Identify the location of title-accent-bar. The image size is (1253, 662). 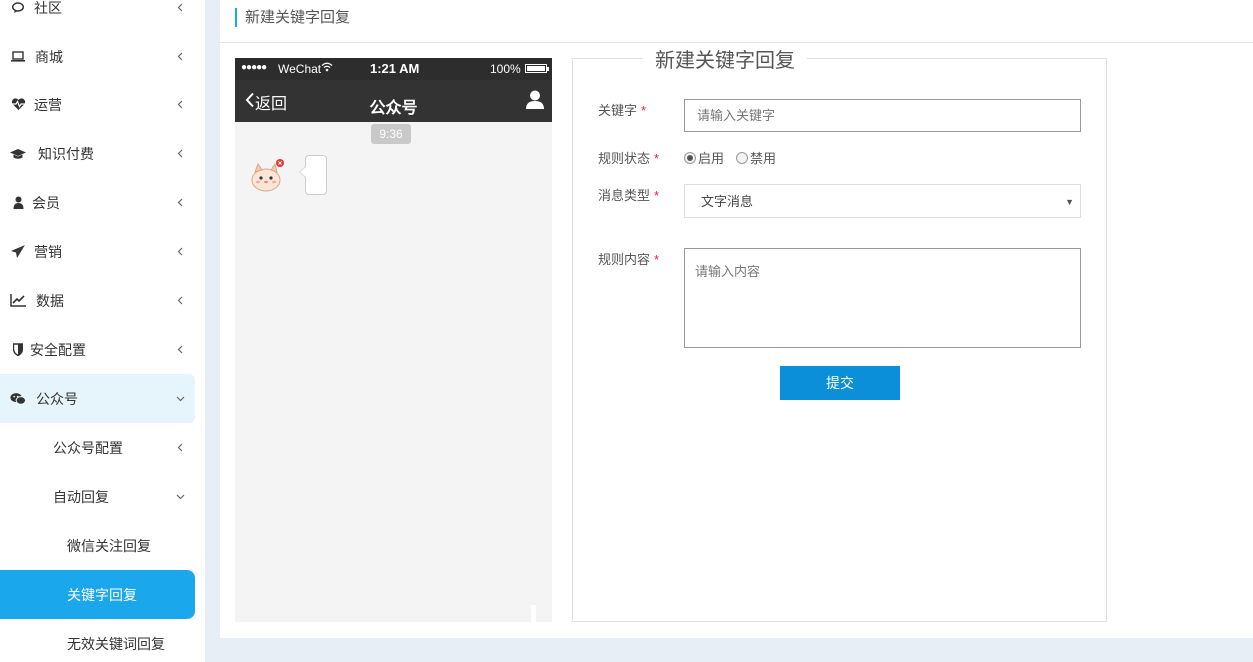
(236, 17).